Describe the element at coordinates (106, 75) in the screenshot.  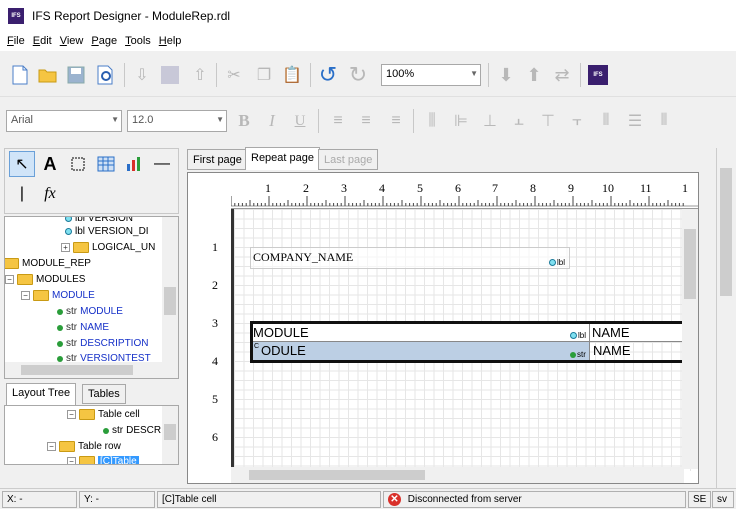
I see `print-preview-button` at that location.